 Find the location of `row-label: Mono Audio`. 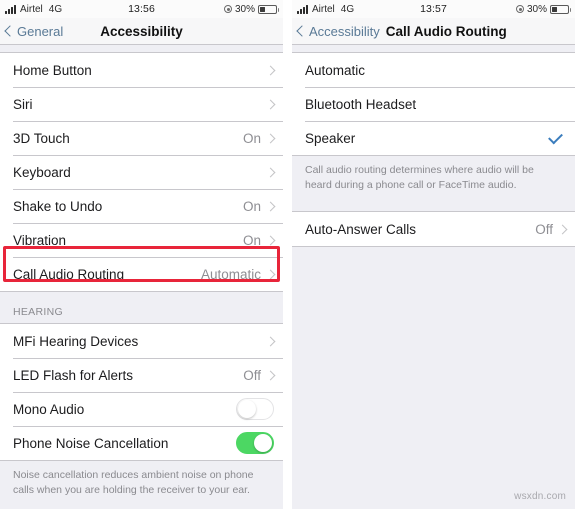

row-label: Mono Audio is located at coordinates (49, 409).